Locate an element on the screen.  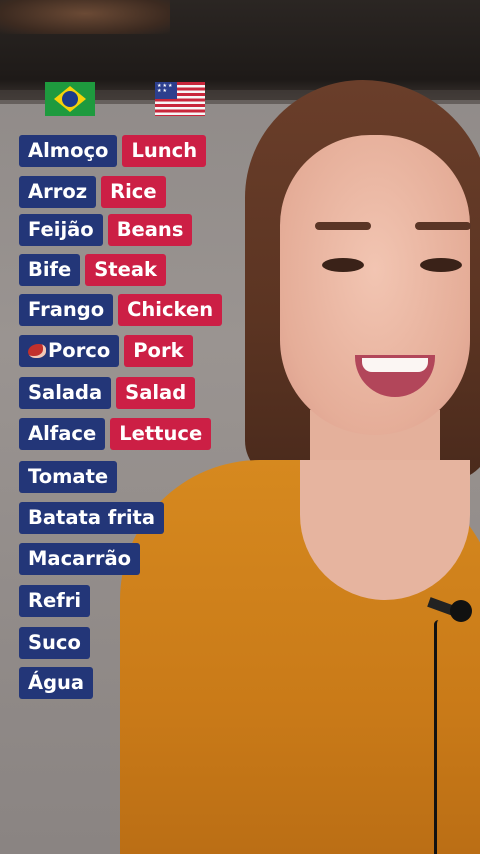
portuguese-word: Alface is located at coordinates (62, 434).